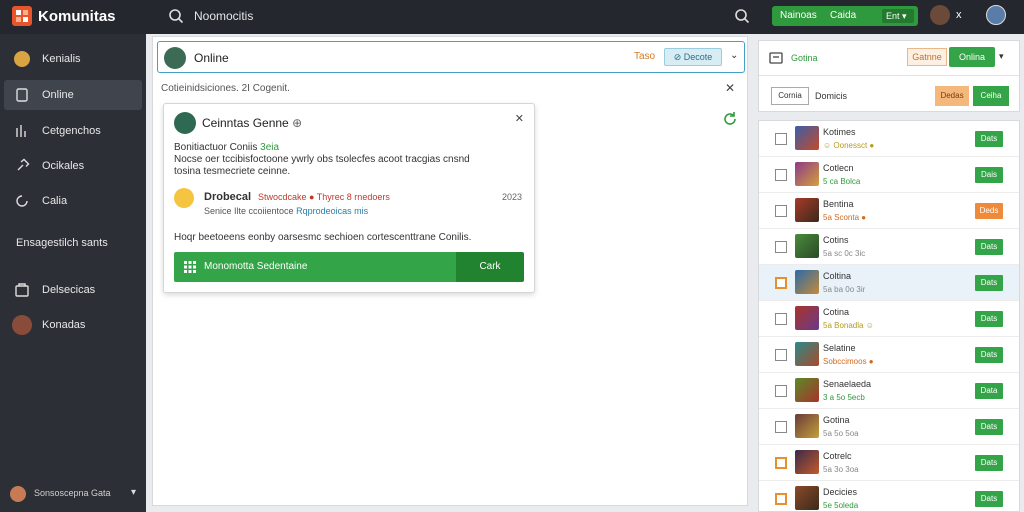 The image size is (1024, 512). I want to click on sidebar-item-label: Ensagestilch sants, so click(62, 243).